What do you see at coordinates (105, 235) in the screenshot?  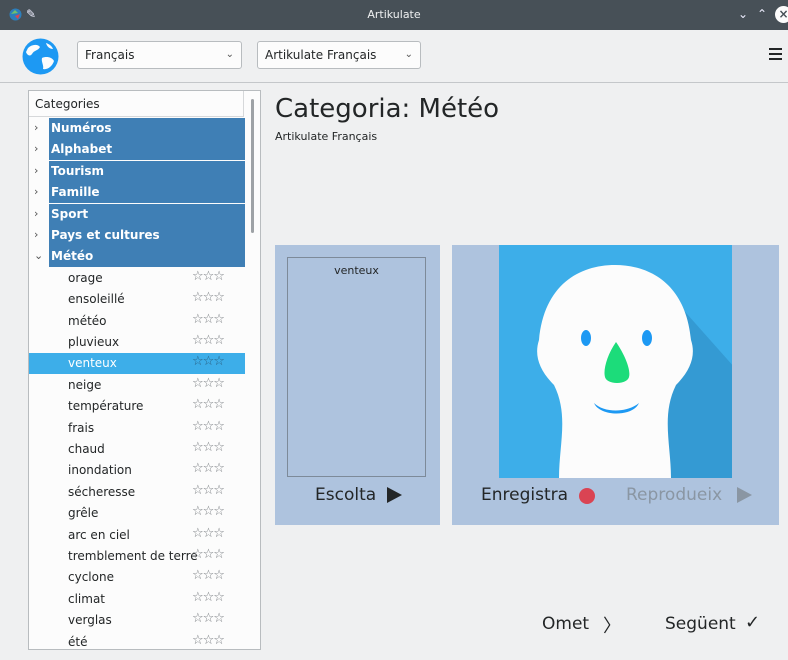 I see `category-label: Pays et cultures` at bounding box center [105, 235].